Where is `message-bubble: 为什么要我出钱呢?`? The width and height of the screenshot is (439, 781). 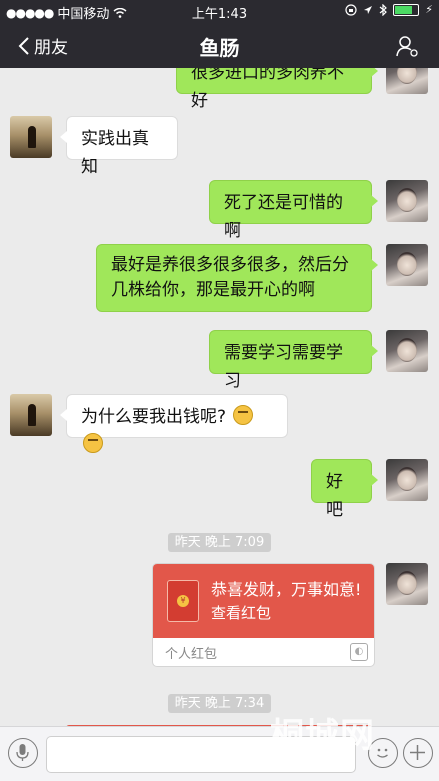
message-bubble: 为什么要我出钱呢? is located at coordinates (174, 423).